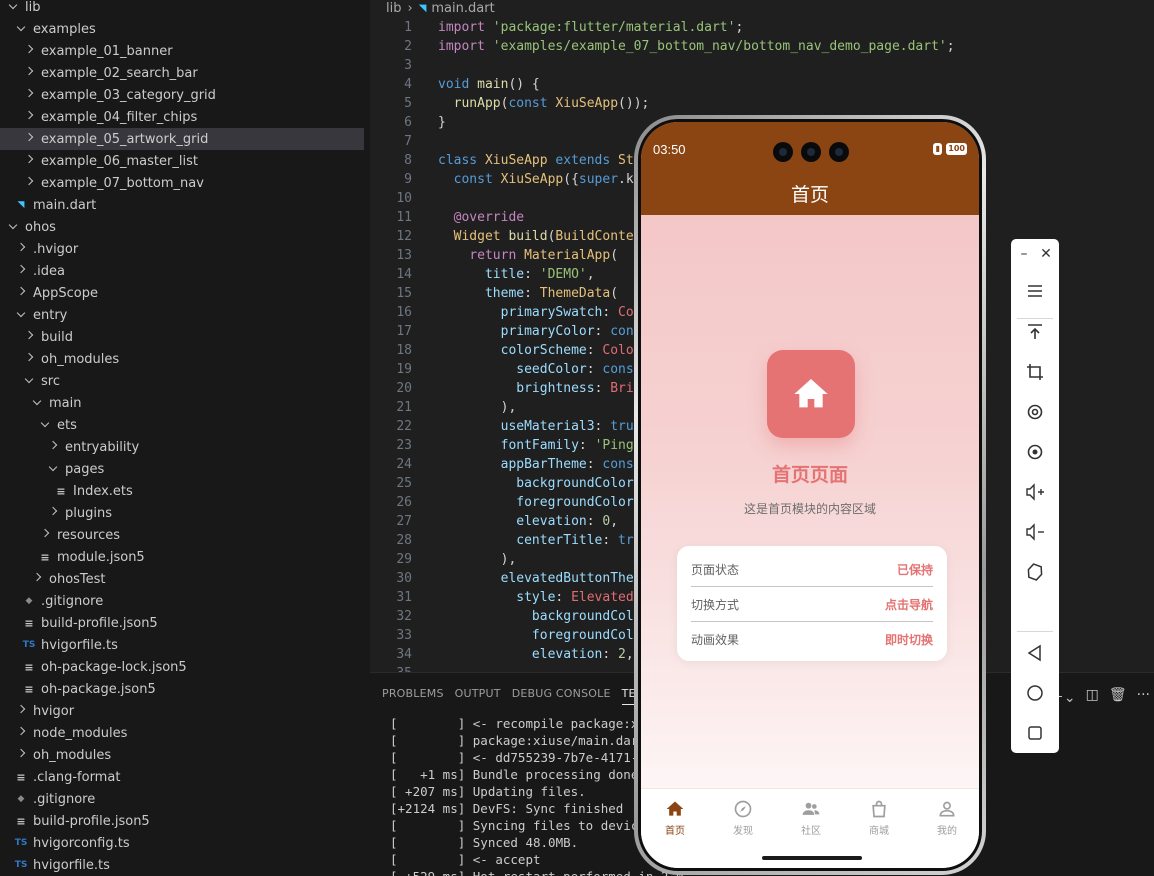 Image resolution: width=1154 pixels, height=876 pixels. I want to click on code-line: 1 import 'package:flutter/material.dart';, so click(762, 27).